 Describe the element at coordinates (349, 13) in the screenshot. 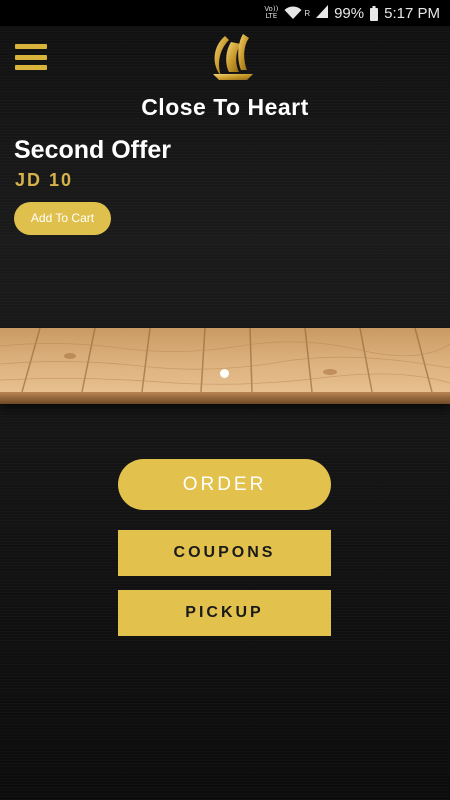

I see `battery-percent: 99%` at that location.